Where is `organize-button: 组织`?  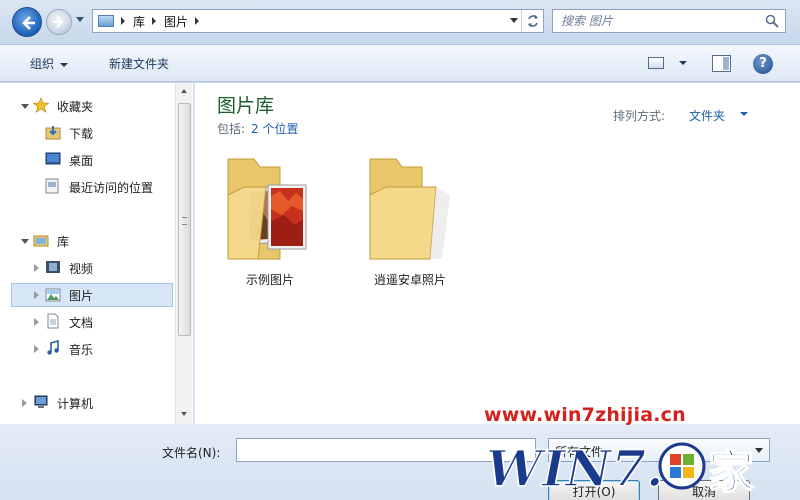 organize-button: 组织 is located at coordinates (49, 63).